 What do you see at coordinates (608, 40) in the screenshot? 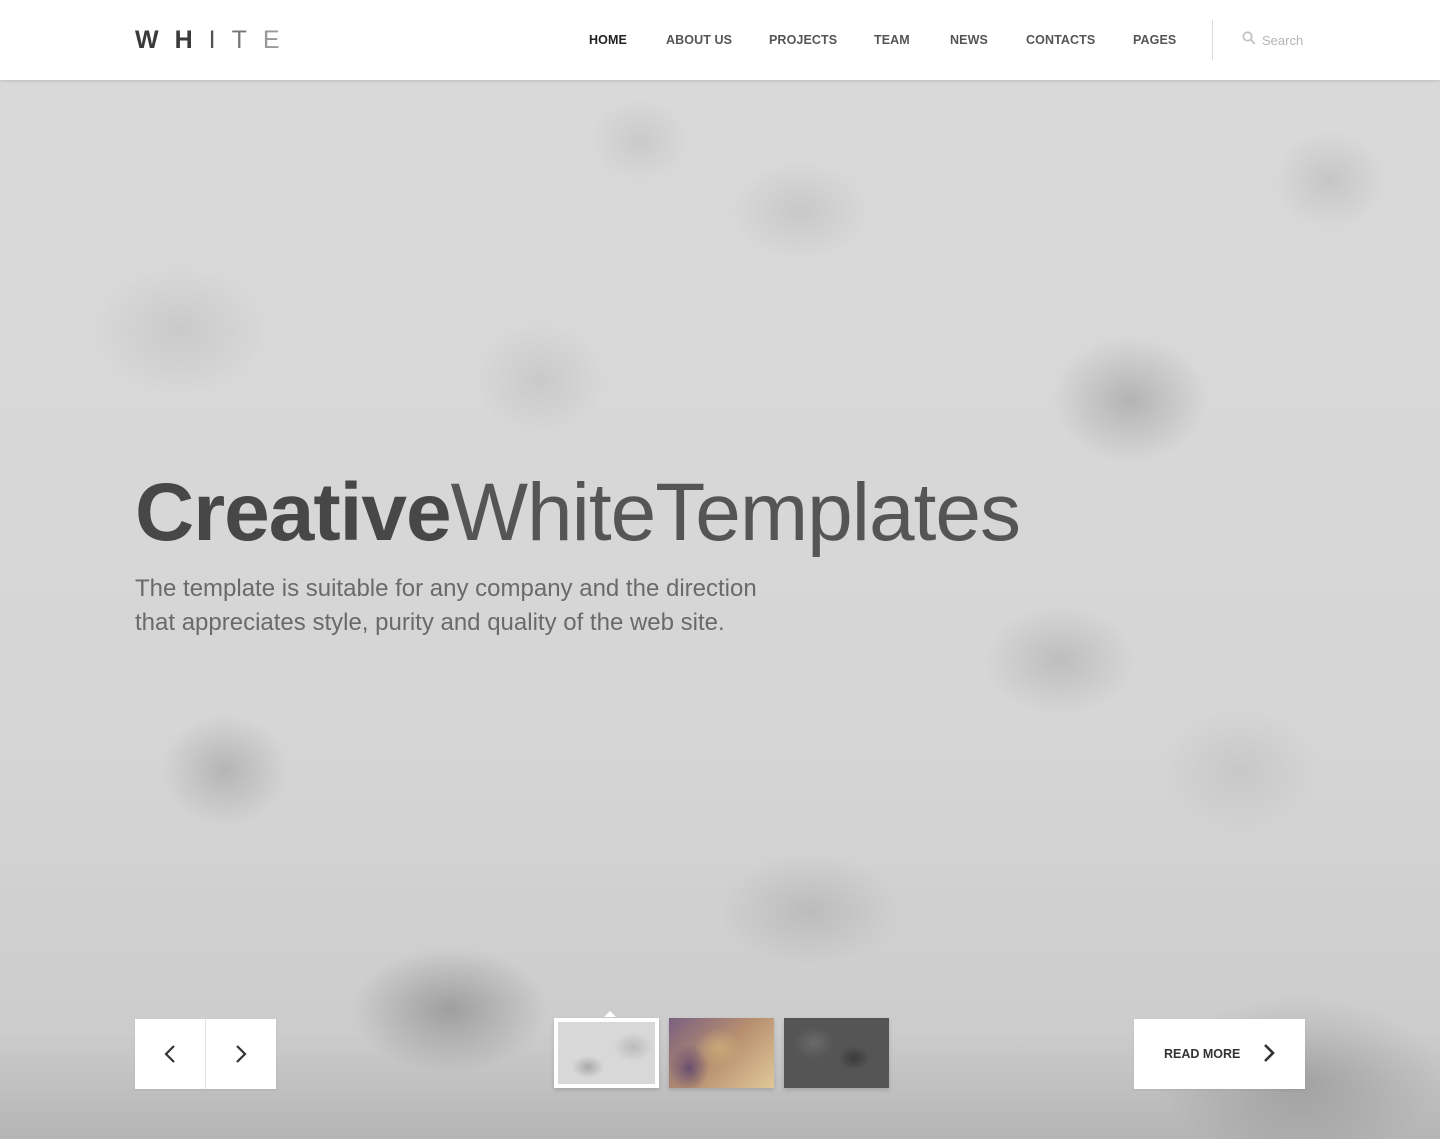
I see `nav-item-home: HOME` at bounding box center [608, 40].